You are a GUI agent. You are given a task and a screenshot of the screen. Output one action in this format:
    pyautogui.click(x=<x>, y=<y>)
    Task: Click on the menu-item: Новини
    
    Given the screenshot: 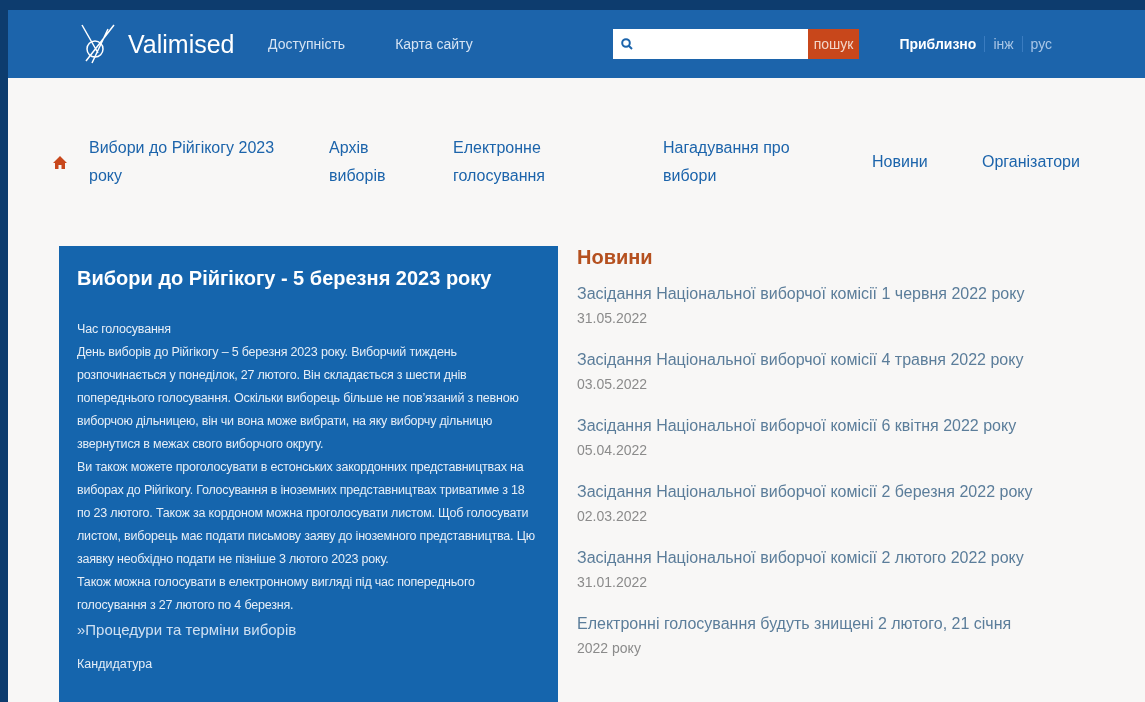 What is the action you would take?
    pyautogui.click(x=907, y=162)
    